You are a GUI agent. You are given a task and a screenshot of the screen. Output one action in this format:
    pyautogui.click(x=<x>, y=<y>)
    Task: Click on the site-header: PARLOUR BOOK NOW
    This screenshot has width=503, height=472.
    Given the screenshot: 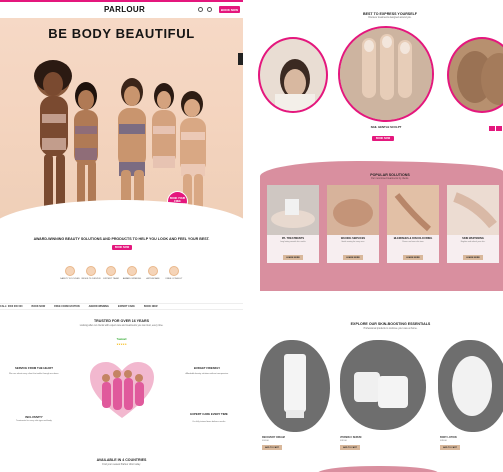 What is the action you would take?
    pyautogui.click(x=121, y=10)
    